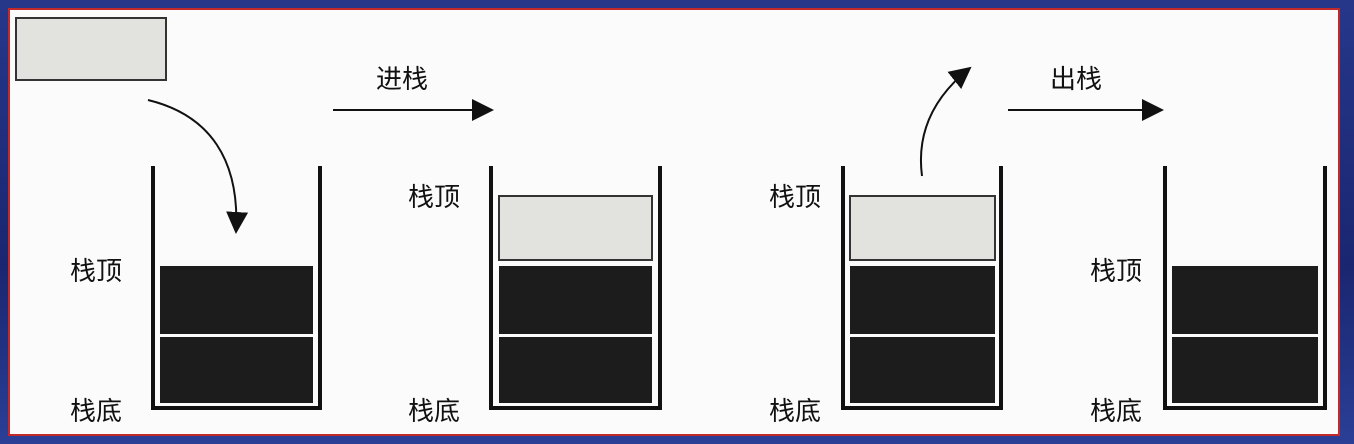 The width and height of the screenshot is (1354, 444). I want to click on stack-1-top-label: 栈顶, so click(96, 272).